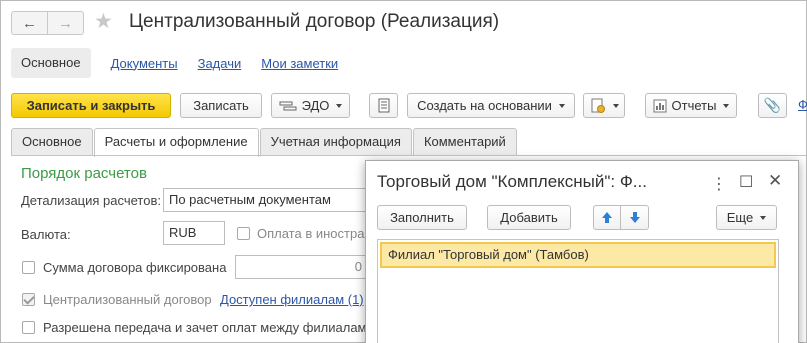 Image resolution: width=807 pixels, height=343 pixels. I want to click on paperclip-icon: 📎, so click(772, 105).